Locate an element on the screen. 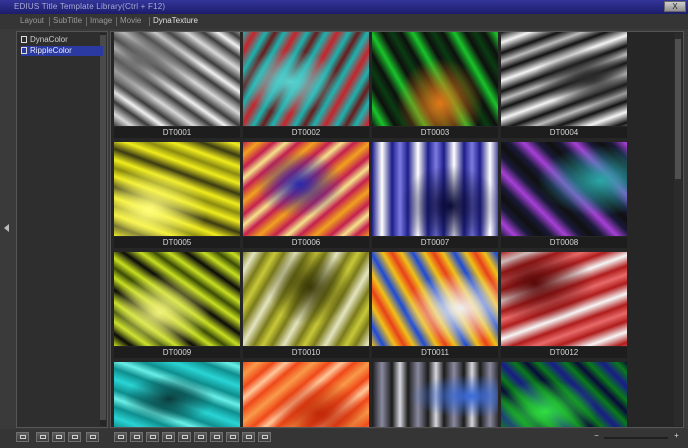  tool-8-icon is located at coordinates (152, 437).